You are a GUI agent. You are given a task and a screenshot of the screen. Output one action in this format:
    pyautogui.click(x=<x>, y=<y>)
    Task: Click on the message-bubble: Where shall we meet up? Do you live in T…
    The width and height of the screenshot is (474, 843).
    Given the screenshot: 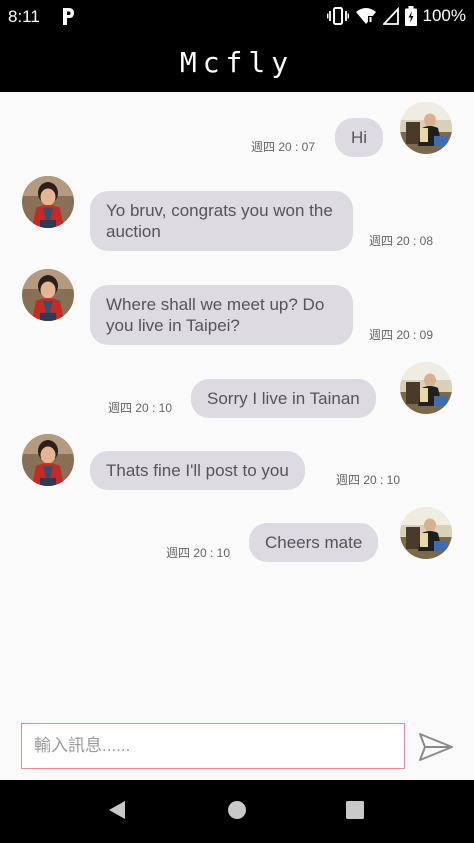 What is the action you would take?
    pyautogui.click(x=221, y=315)
    